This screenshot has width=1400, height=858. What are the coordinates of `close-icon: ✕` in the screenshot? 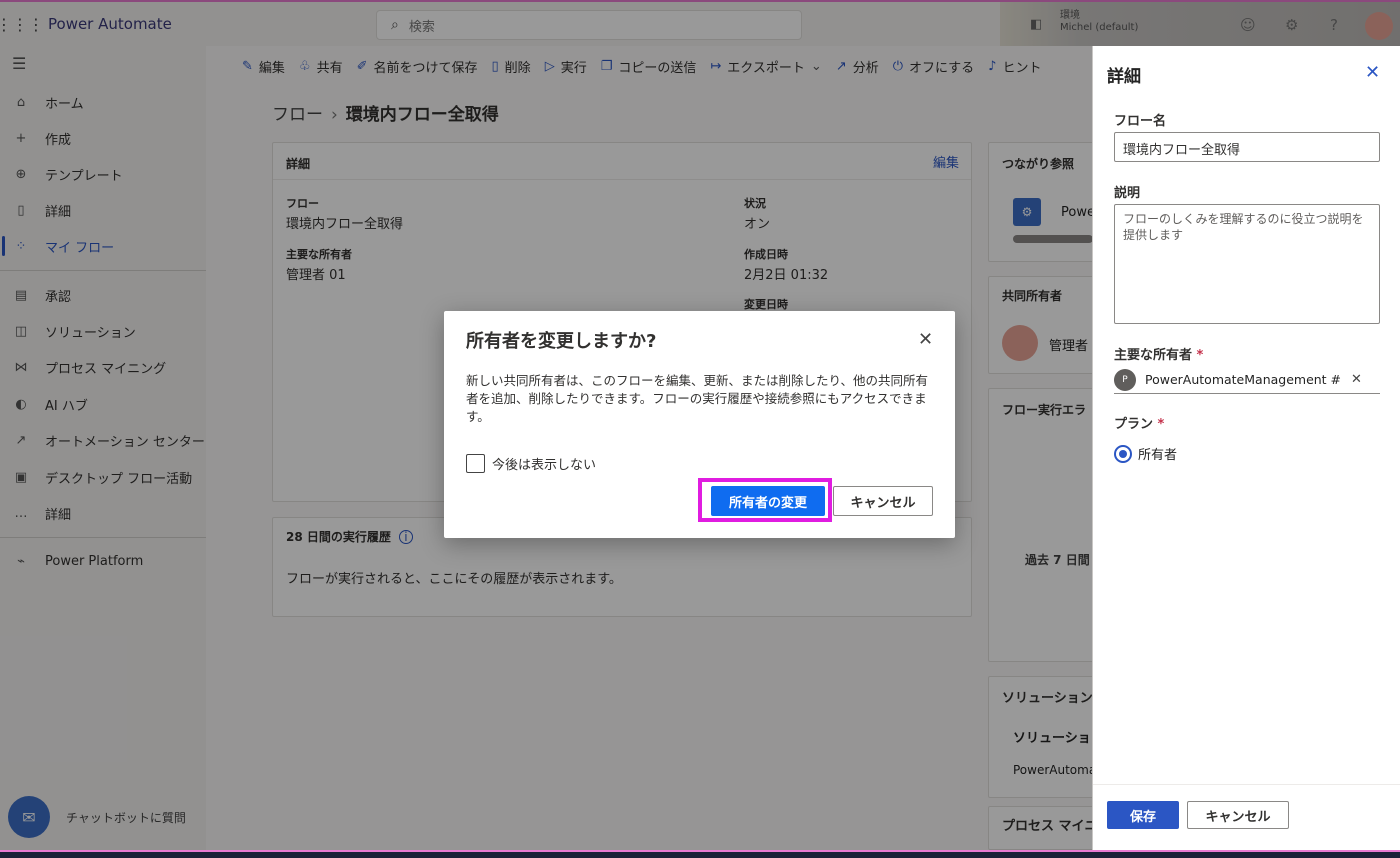 It's located at (1372, 72).